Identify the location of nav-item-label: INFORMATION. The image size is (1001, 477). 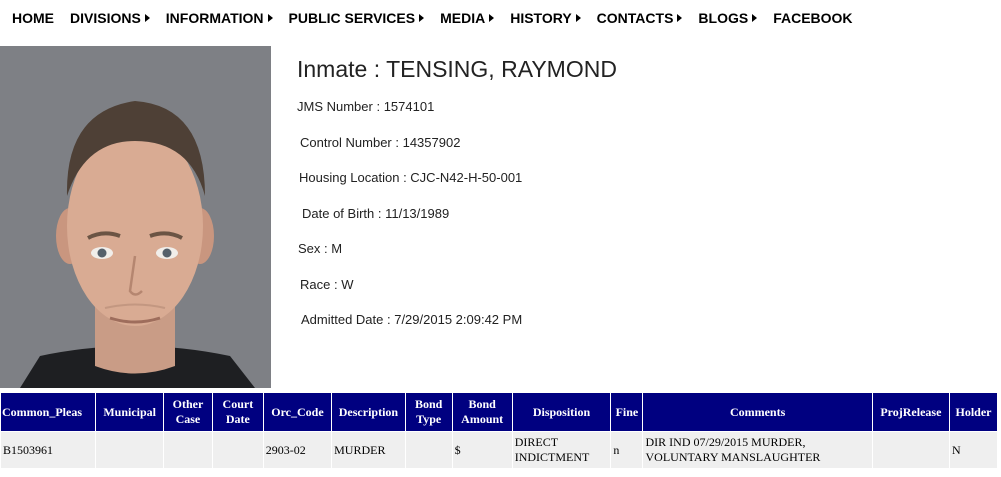
(214, 18).